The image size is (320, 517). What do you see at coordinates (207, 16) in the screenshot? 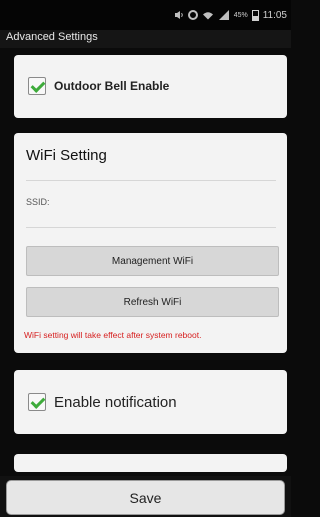
I see `wifi-icon` at bounding box center [207, 16].